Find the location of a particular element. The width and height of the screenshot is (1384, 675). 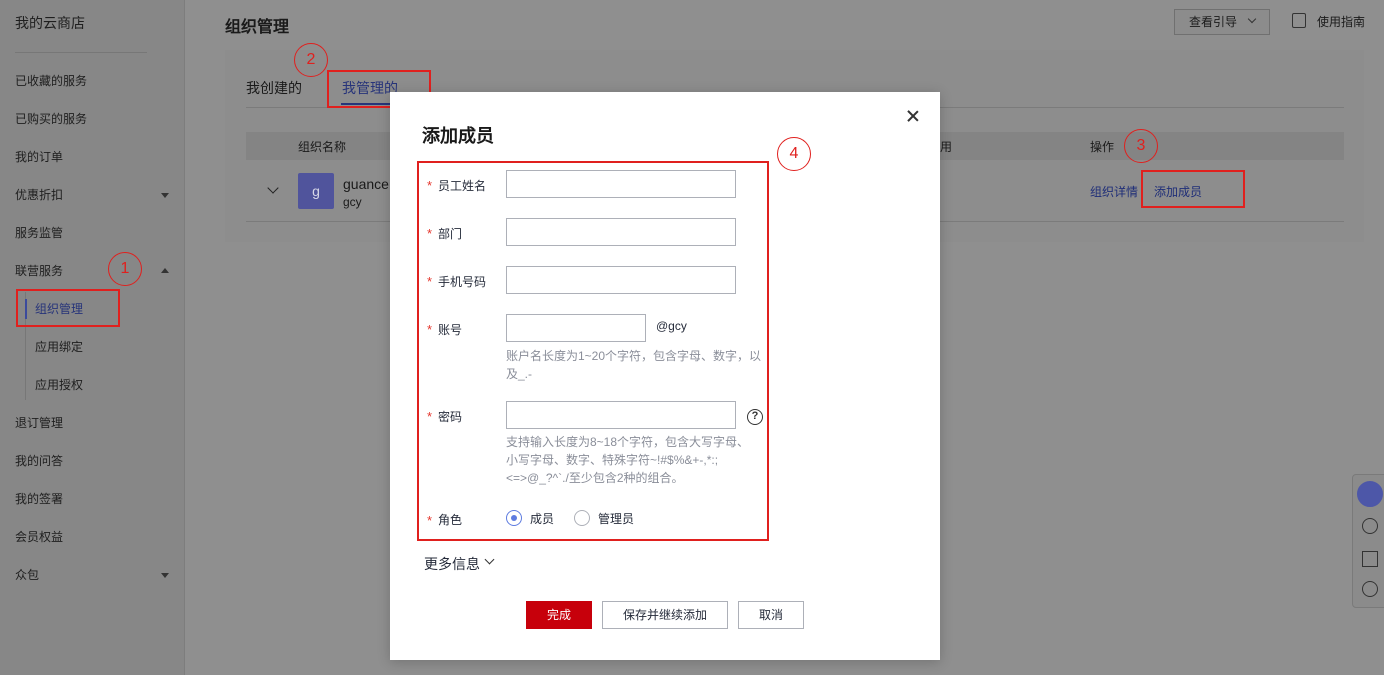

org-code: gcy is located at coordinates (352, 202).